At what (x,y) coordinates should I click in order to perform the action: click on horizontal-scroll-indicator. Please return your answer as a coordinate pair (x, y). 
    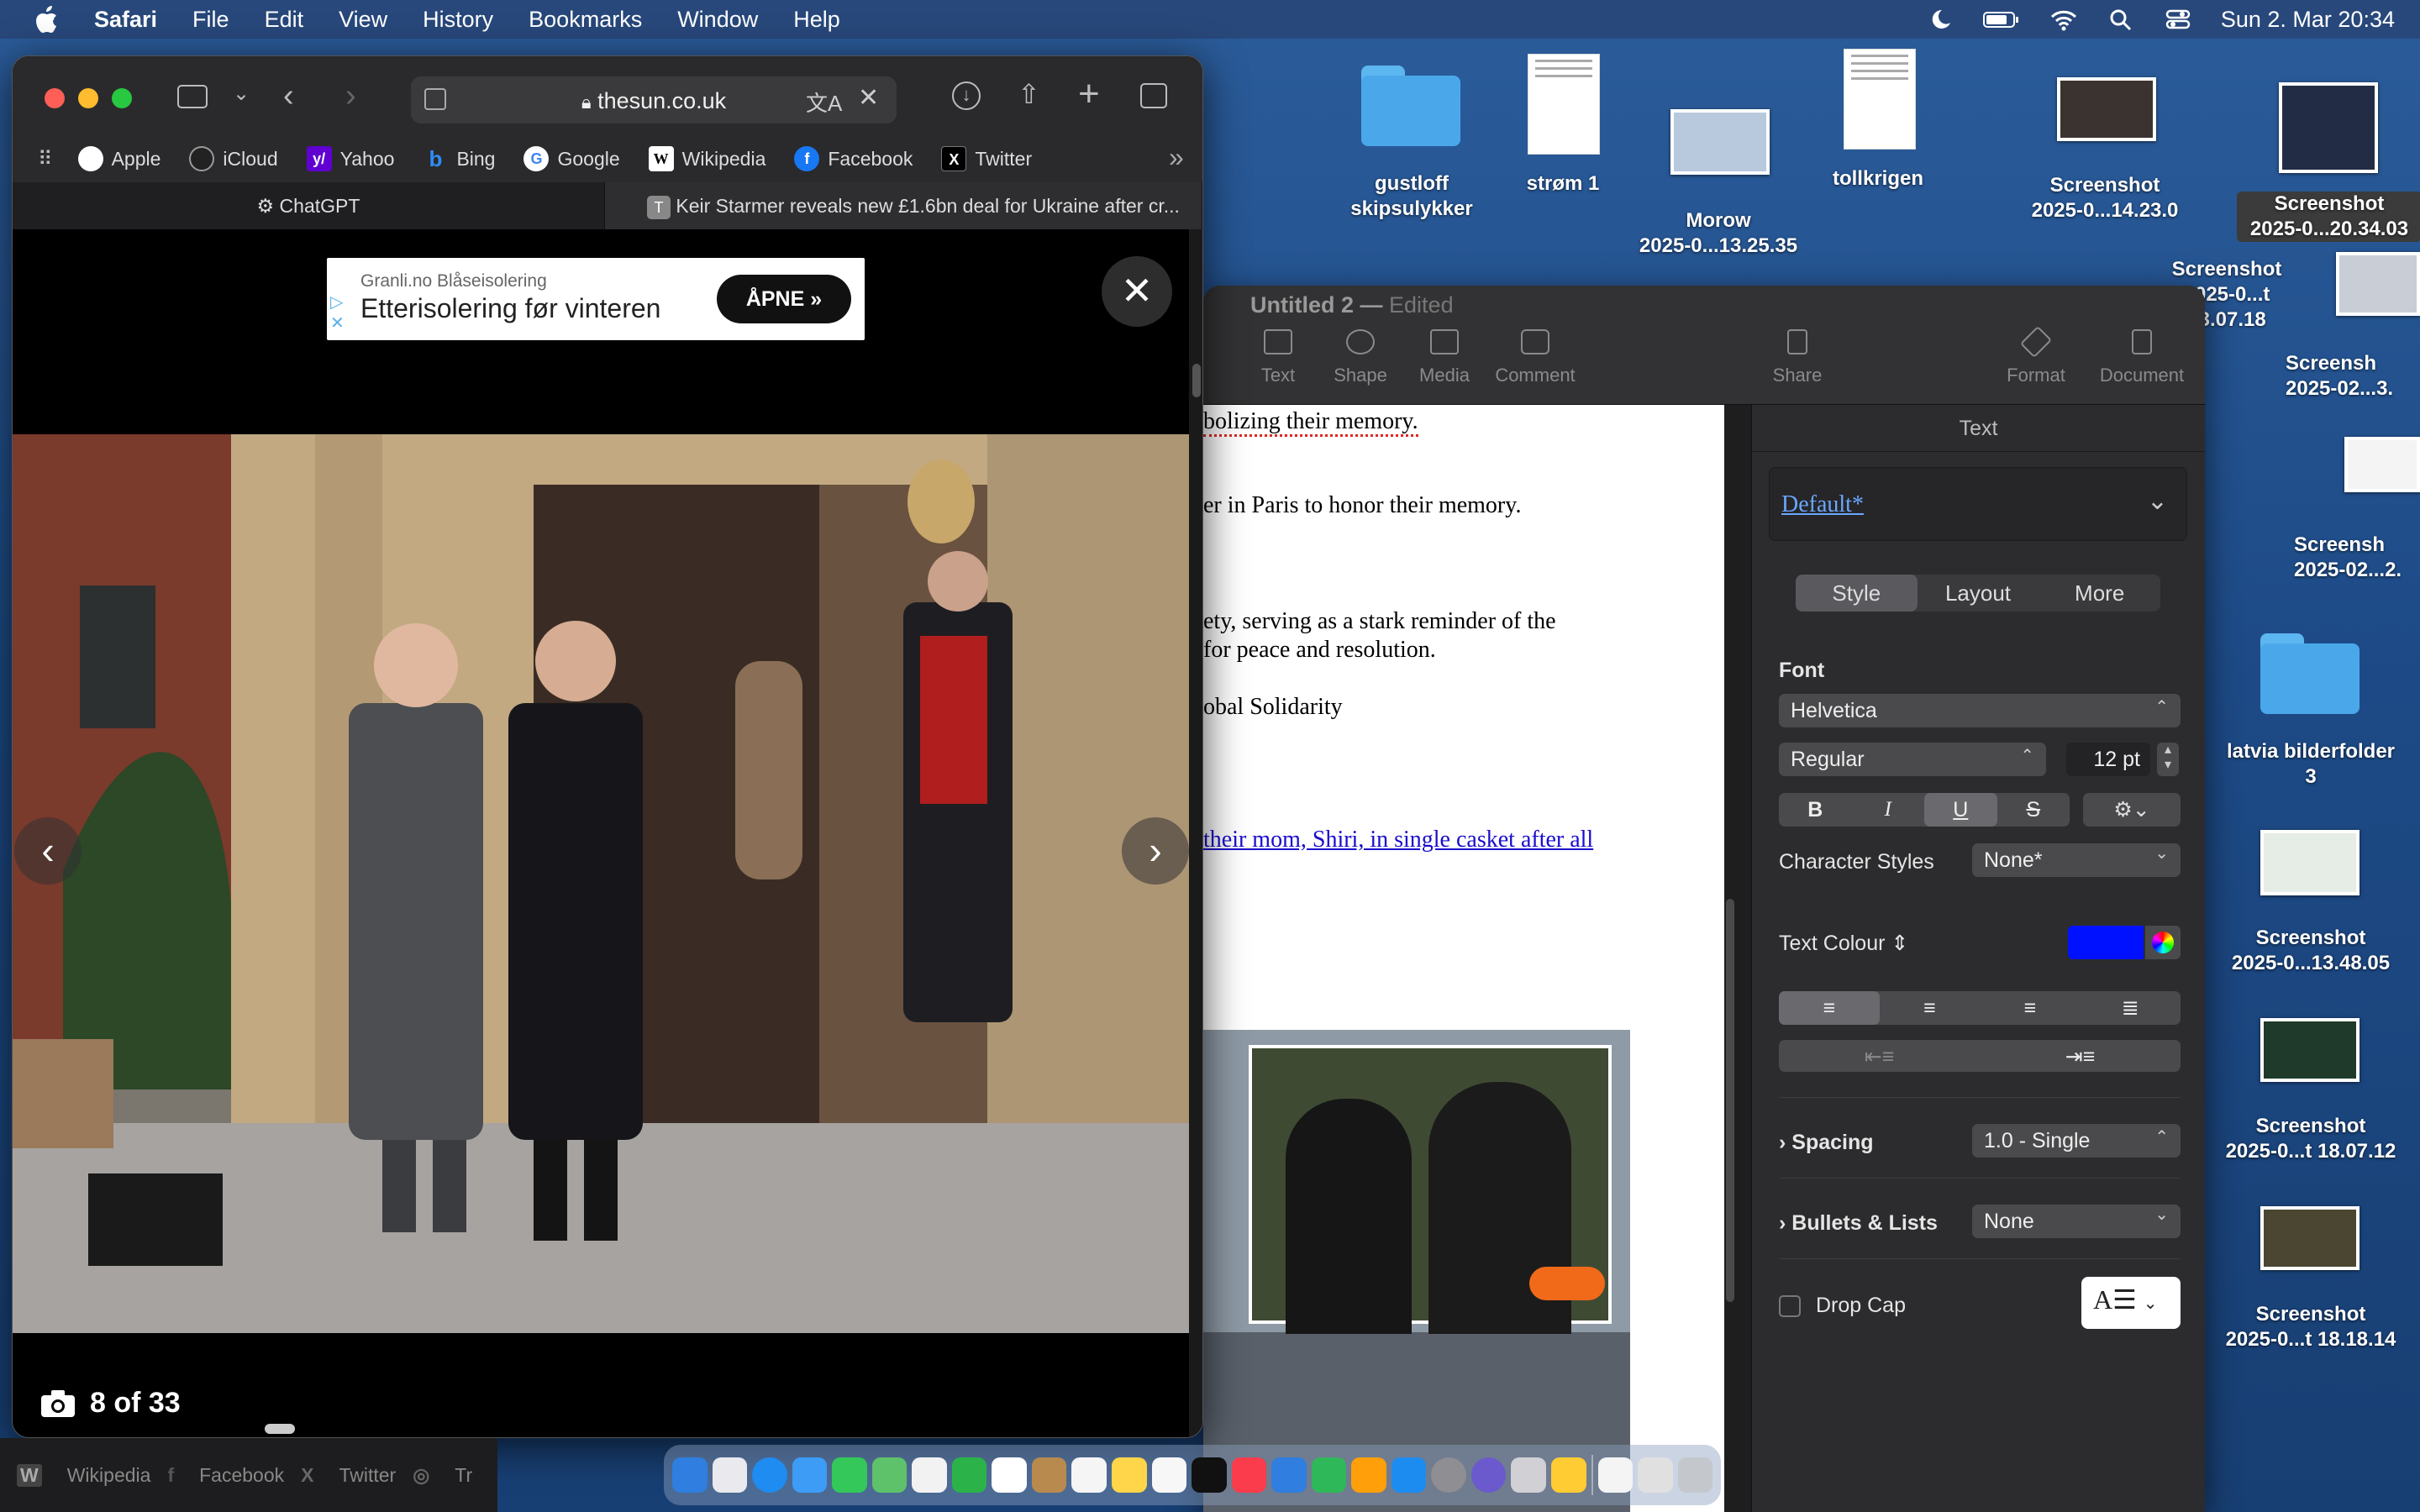
    Looking at the image, I should click on (280, 1429).